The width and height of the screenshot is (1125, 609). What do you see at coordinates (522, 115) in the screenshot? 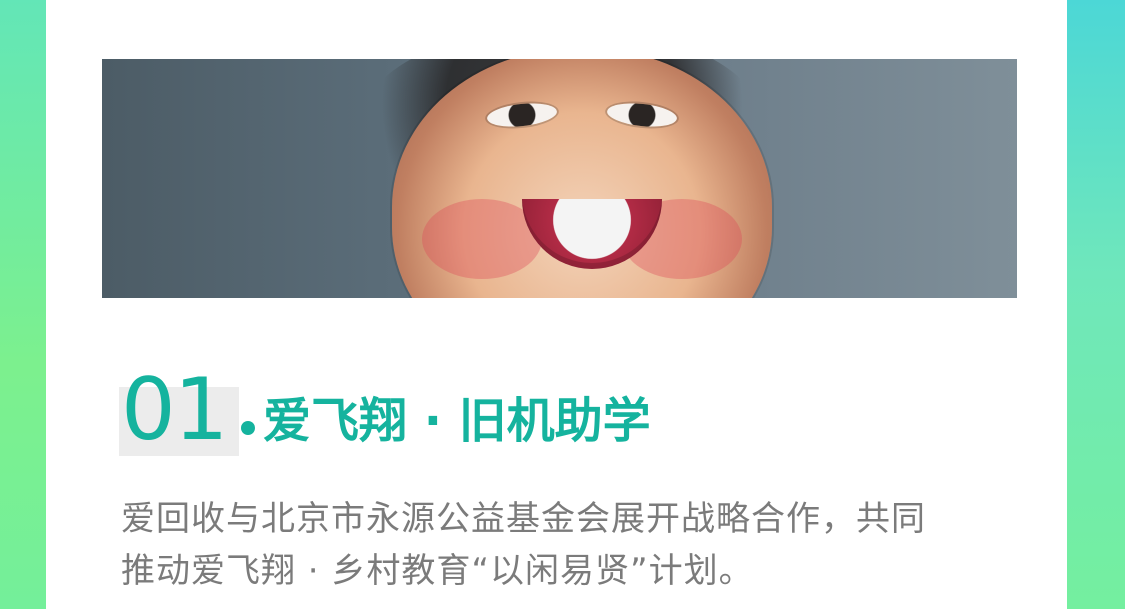
I see `photo-eye-left` at bounding box center [522, 115].